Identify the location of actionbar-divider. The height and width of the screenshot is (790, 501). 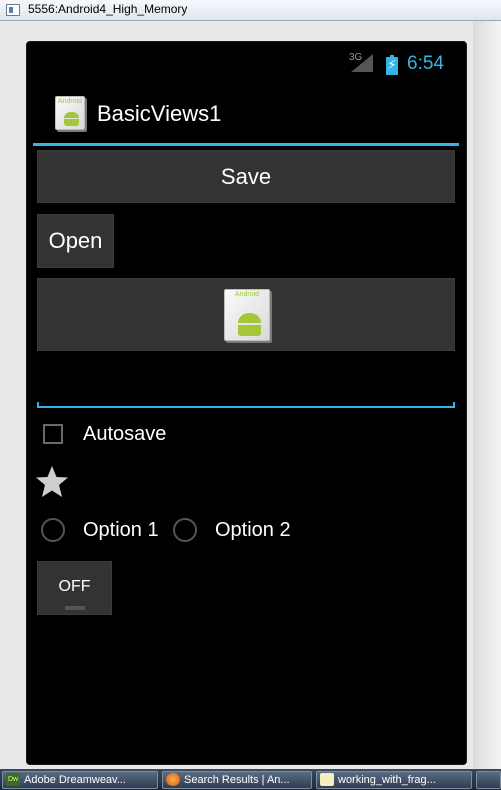
(246, 144).